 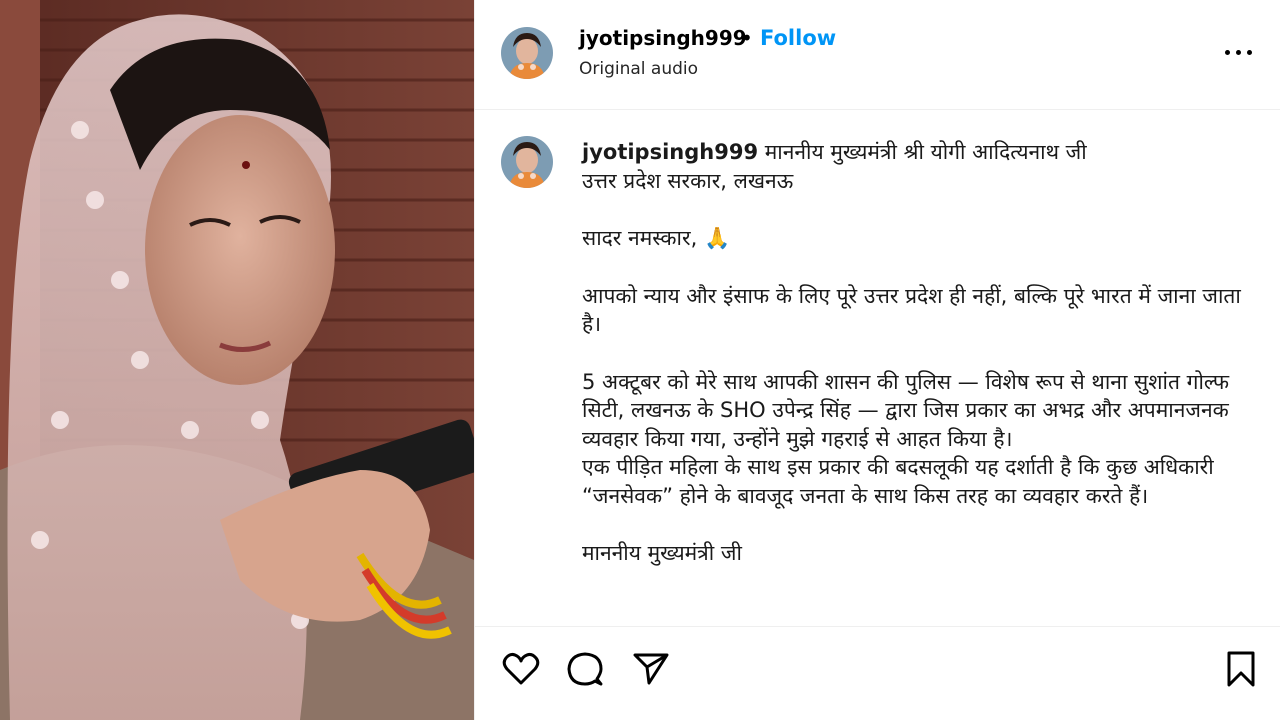 I want to click on audio-label: Original audio, so click(x=638, y=69).